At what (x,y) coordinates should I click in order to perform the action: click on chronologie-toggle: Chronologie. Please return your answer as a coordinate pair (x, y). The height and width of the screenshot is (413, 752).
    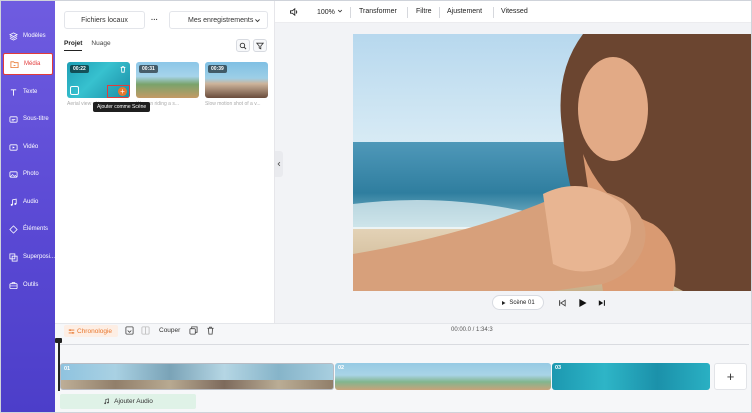
    Looking at the image, I should click on (91, 331).